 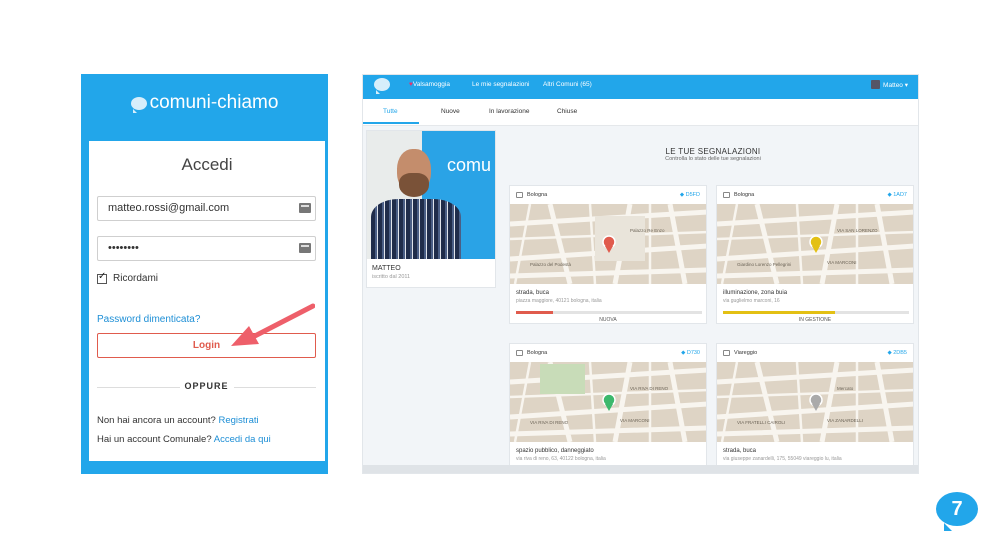 What do you see at coordinates (123, 248) in the screenshot?
I see `password-value: ••••••••` at bounding box center [123, 248].